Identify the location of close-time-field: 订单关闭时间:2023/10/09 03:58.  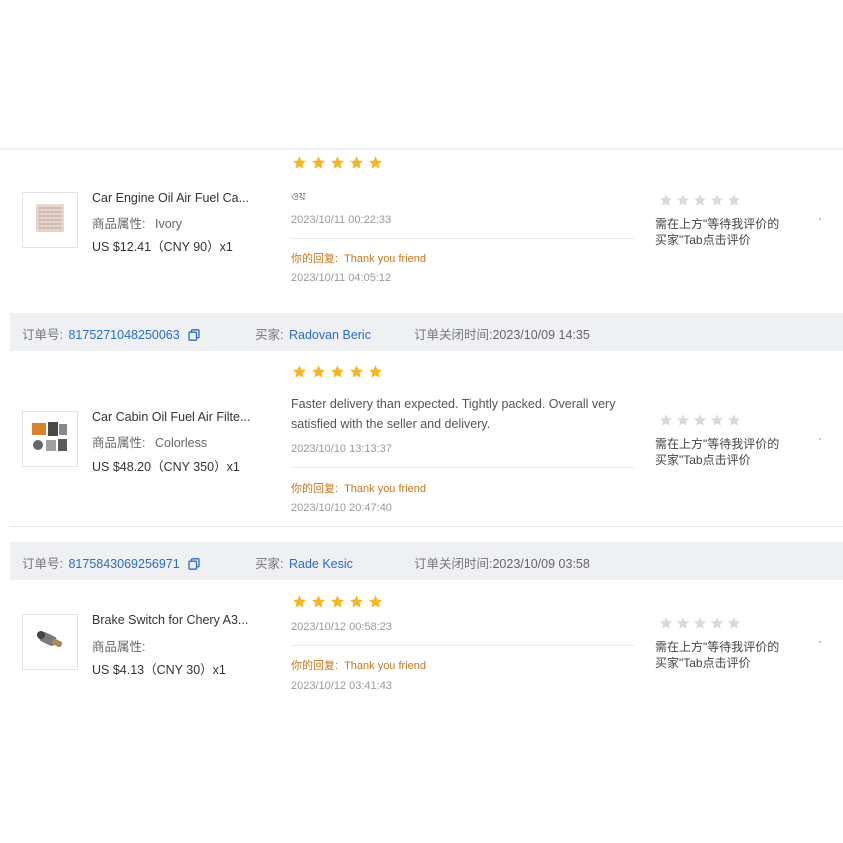
(502, 562).